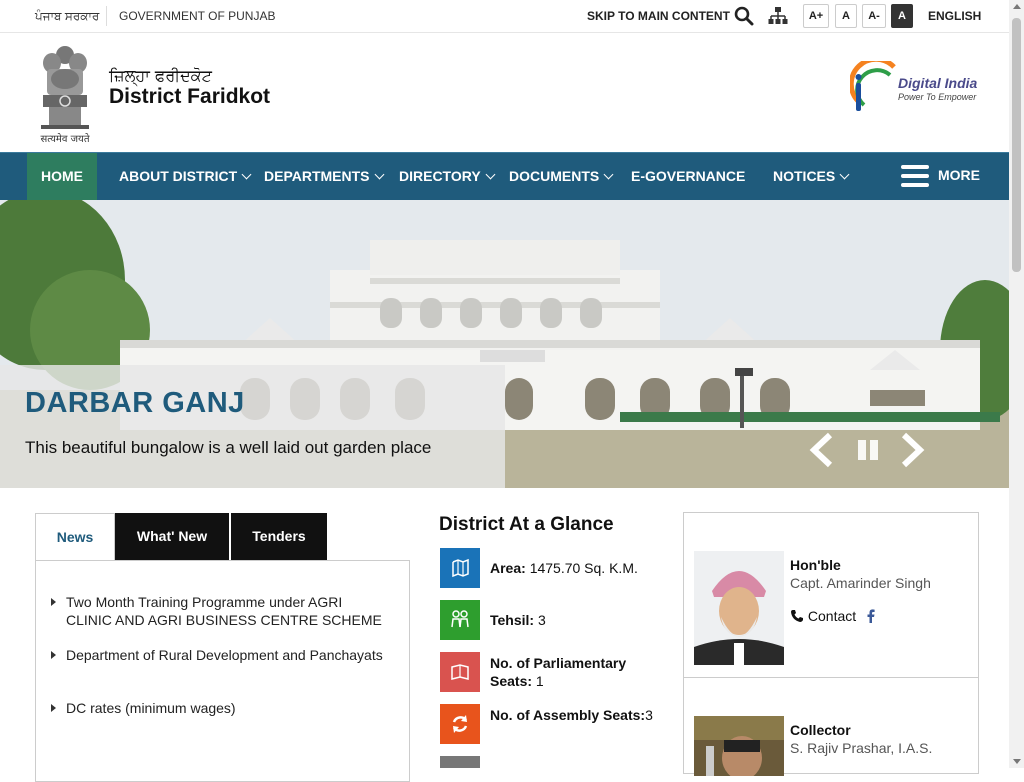 This screenshot has width=1024, height=782. What do you see at coordinates (555, 620) in the screenshot?
I see `glance-row-tehsil: Tehsil: 3` at bounding box center [555, 620].